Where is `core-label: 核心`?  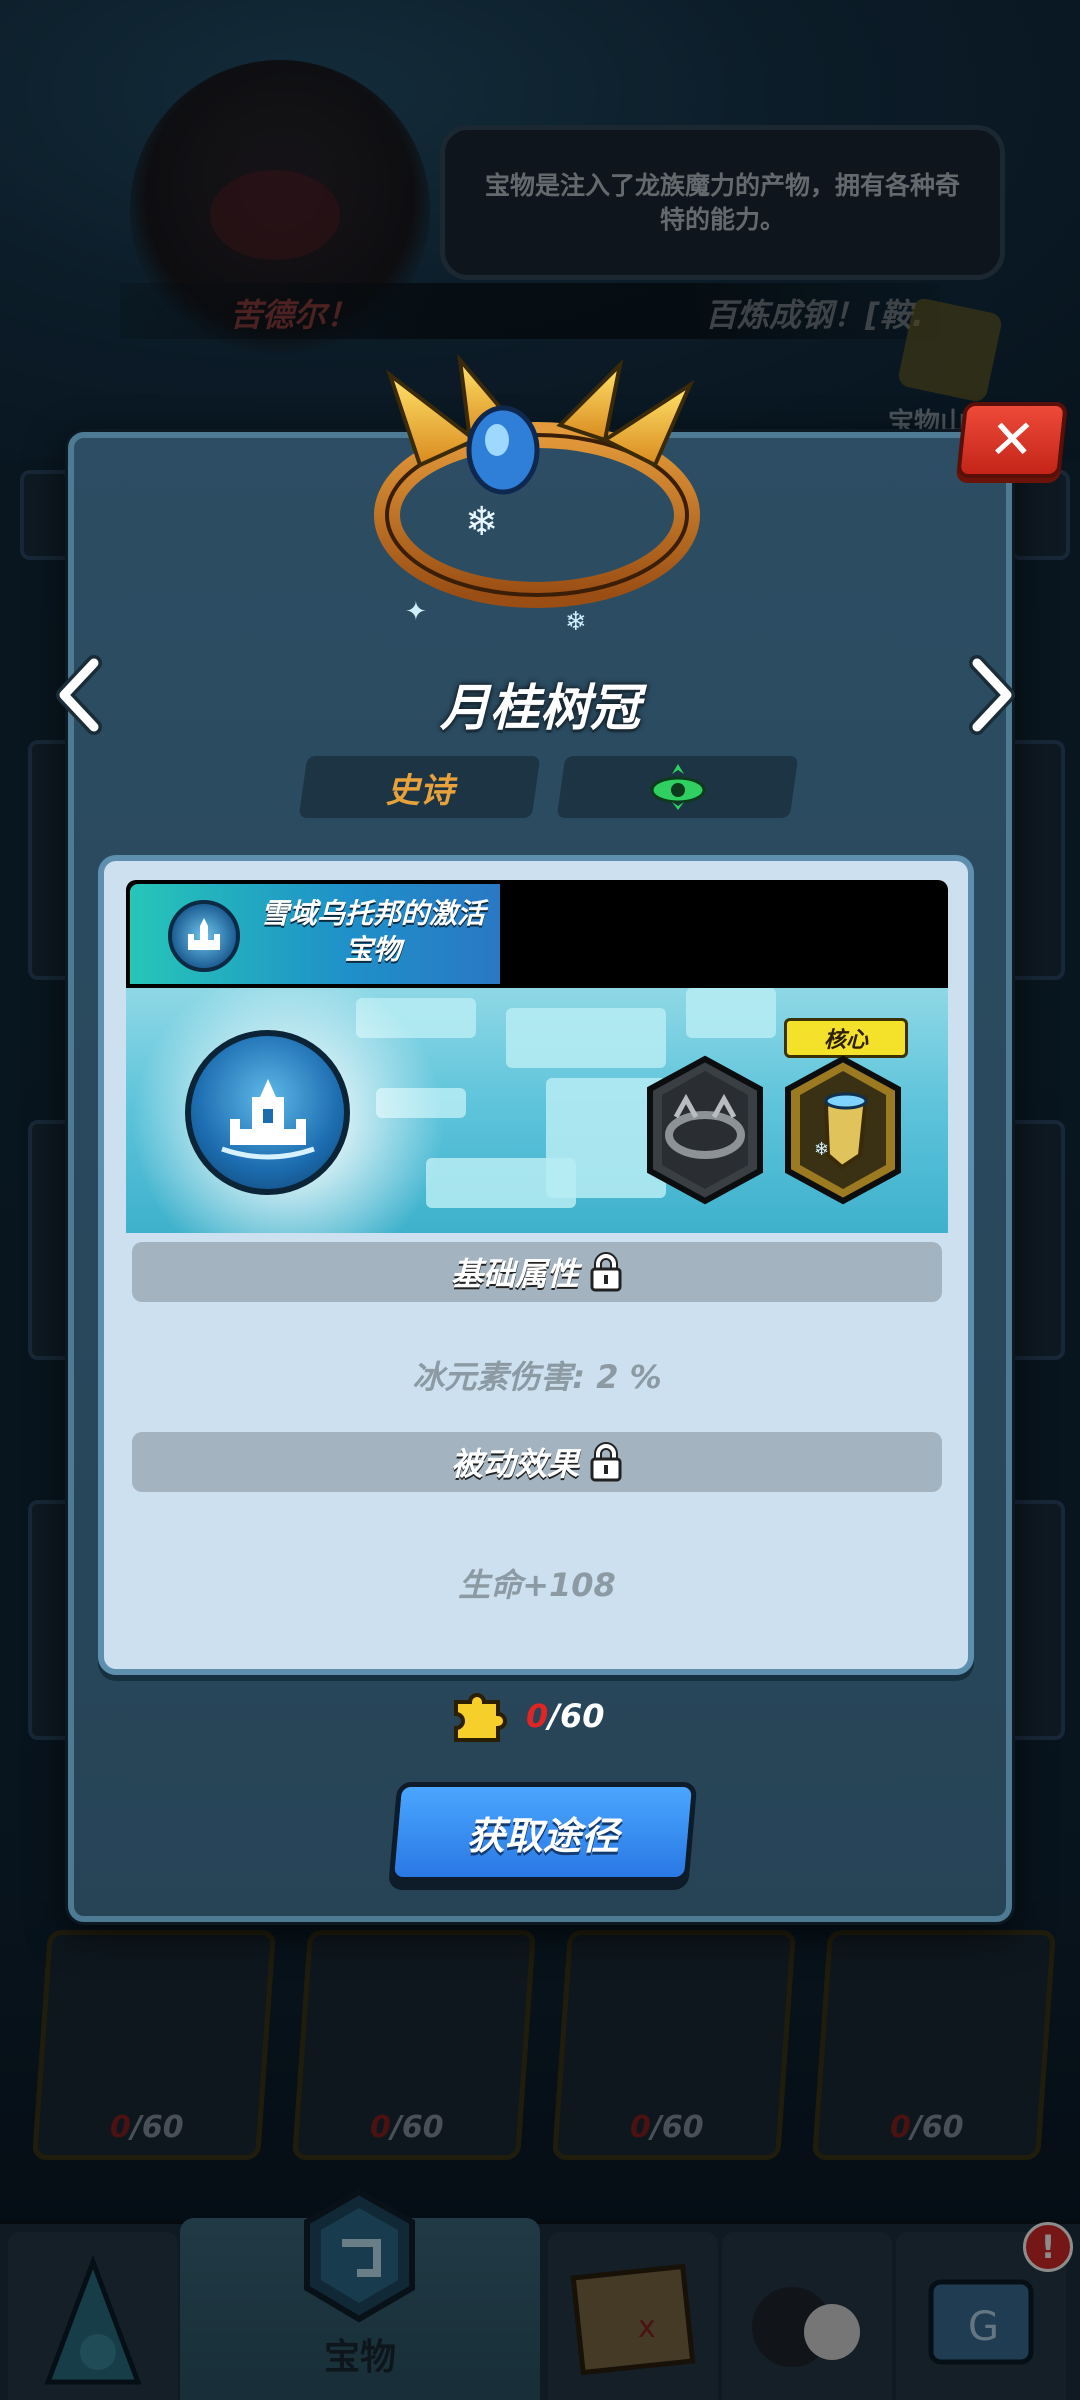
core-label: 核心 is located at coordinates (846, 1038).